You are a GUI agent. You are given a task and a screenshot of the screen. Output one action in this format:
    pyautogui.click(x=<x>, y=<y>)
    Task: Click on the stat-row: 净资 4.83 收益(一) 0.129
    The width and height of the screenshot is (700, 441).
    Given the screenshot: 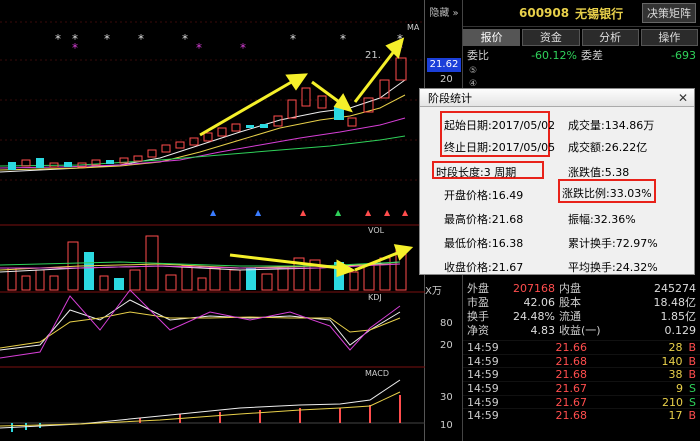 What is the action you would take?
    pyautogui.click(x=581, y=330)
    